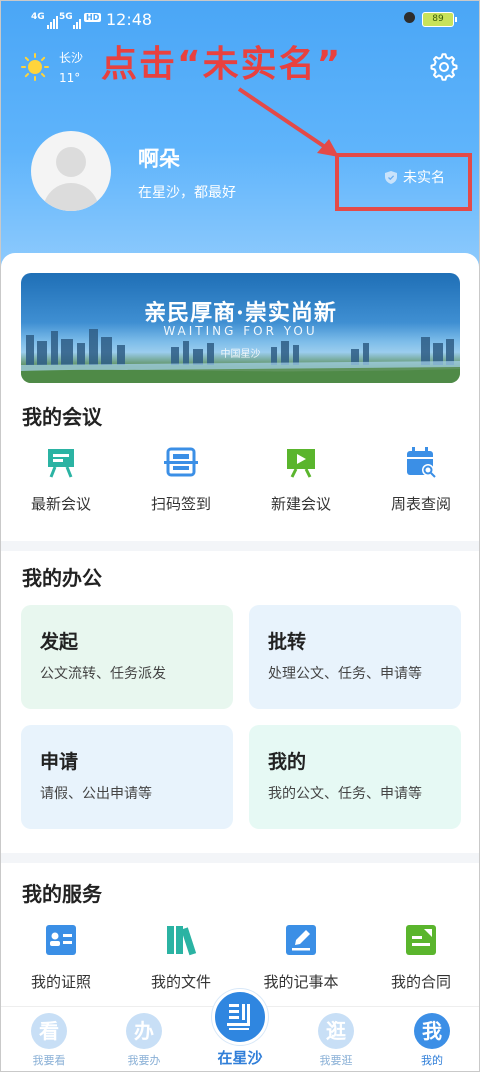 This screenshot has width=480, height=1072. I want to click on hd-badge: HD, so click(93, 17).